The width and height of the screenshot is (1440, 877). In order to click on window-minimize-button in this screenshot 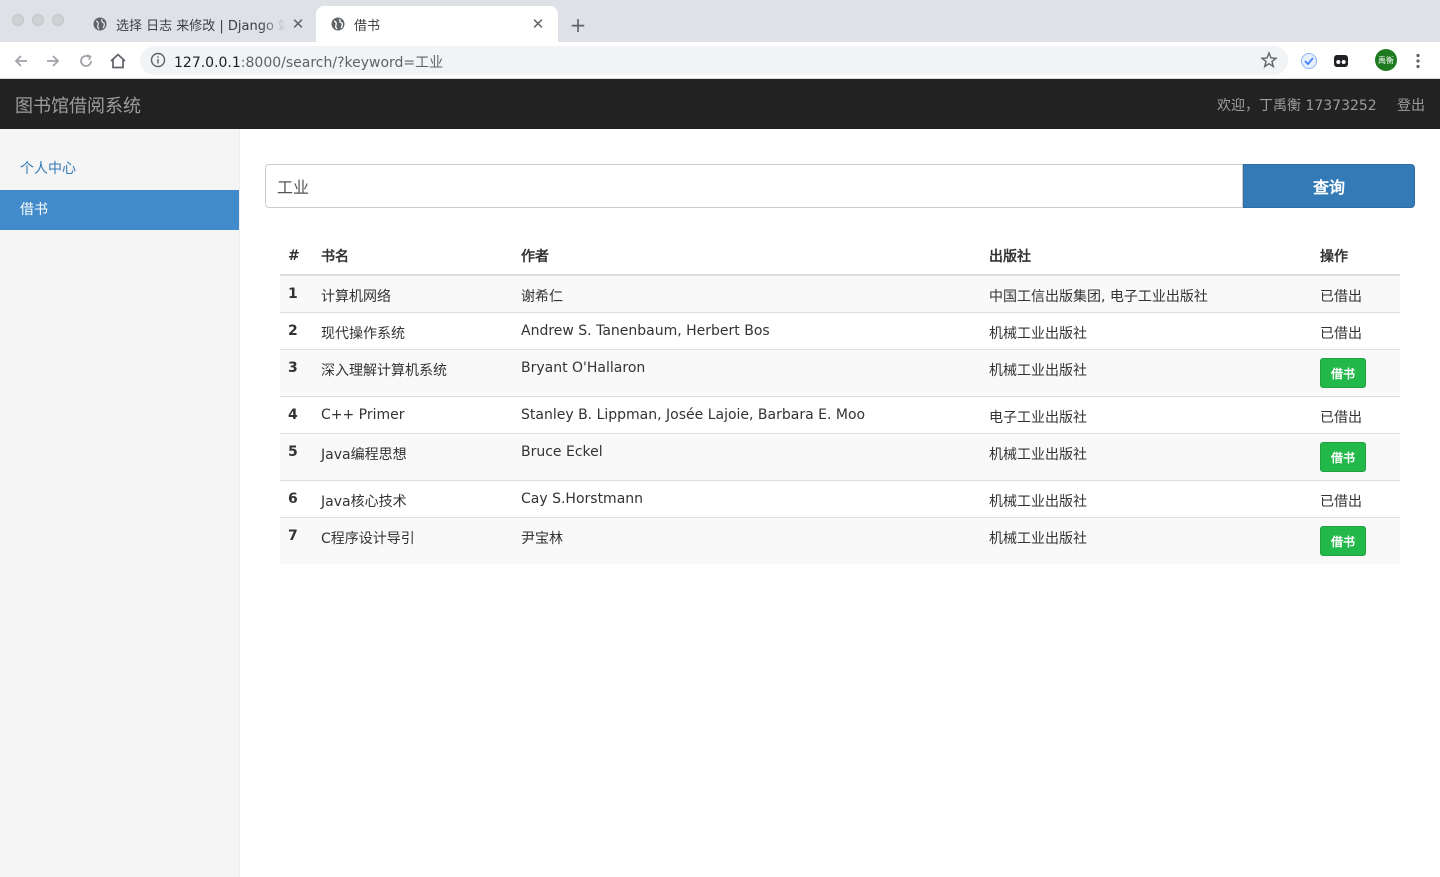, I will do `click(38, 20)`.